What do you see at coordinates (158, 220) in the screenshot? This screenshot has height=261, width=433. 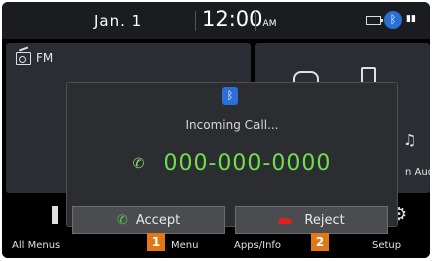 I see `accept-label: Accept` at bounding box center [158, 220].